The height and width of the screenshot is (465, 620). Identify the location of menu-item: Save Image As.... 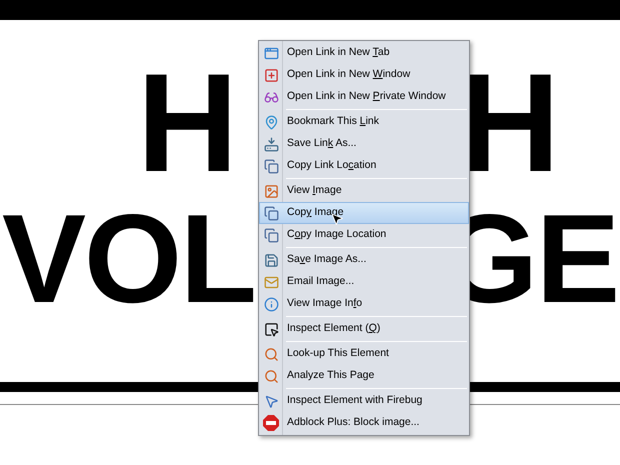
(364, 260).